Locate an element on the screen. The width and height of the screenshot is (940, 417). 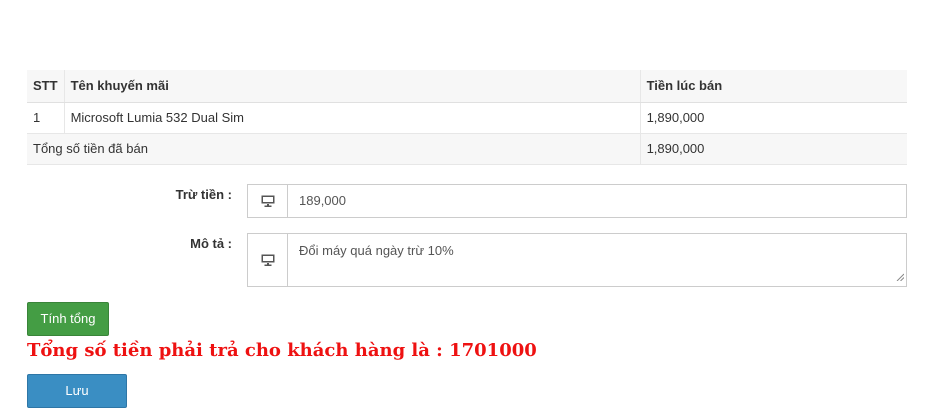
table-row: 1 Microsoft Lumia 532 Dual Sim 1,890,000 is located at coordinates (467, 117).